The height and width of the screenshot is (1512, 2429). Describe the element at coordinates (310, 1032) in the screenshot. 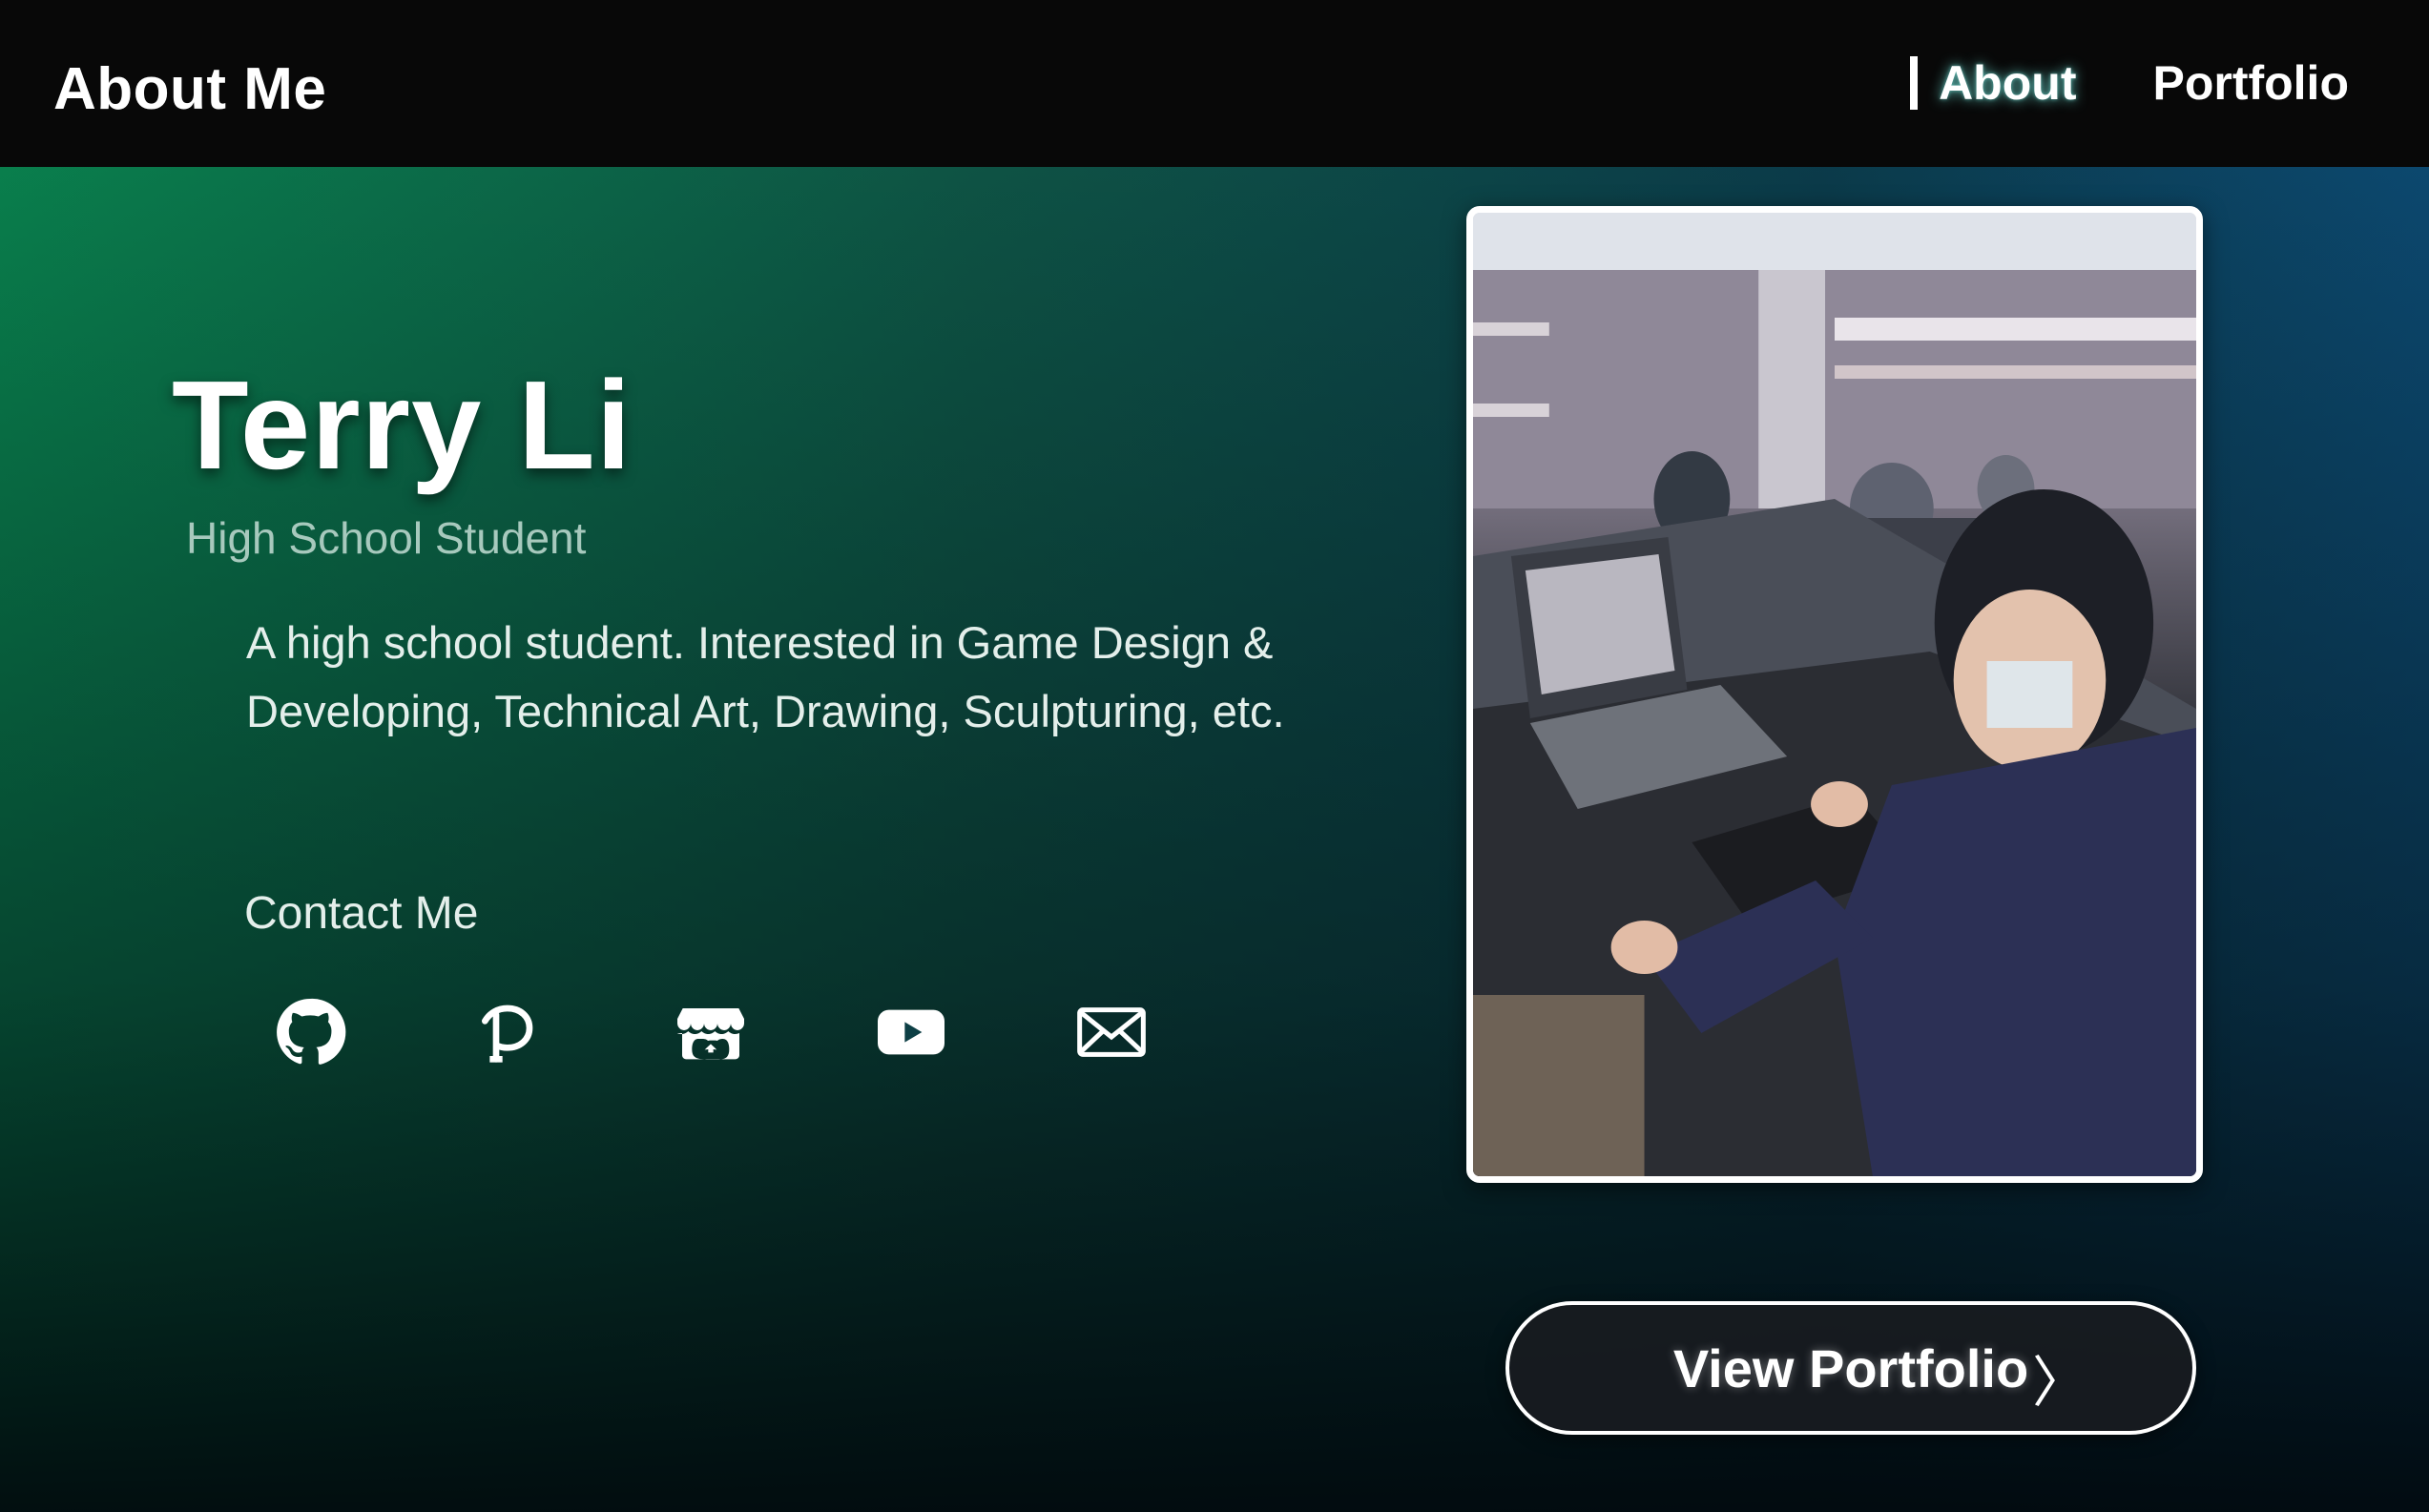

I see `github-icon` at that location.